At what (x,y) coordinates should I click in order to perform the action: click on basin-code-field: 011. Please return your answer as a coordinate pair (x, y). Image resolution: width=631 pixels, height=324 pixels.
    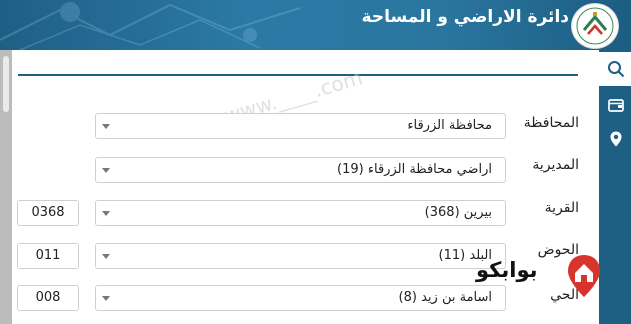
    Looking at the image, I should click on (48, 256).